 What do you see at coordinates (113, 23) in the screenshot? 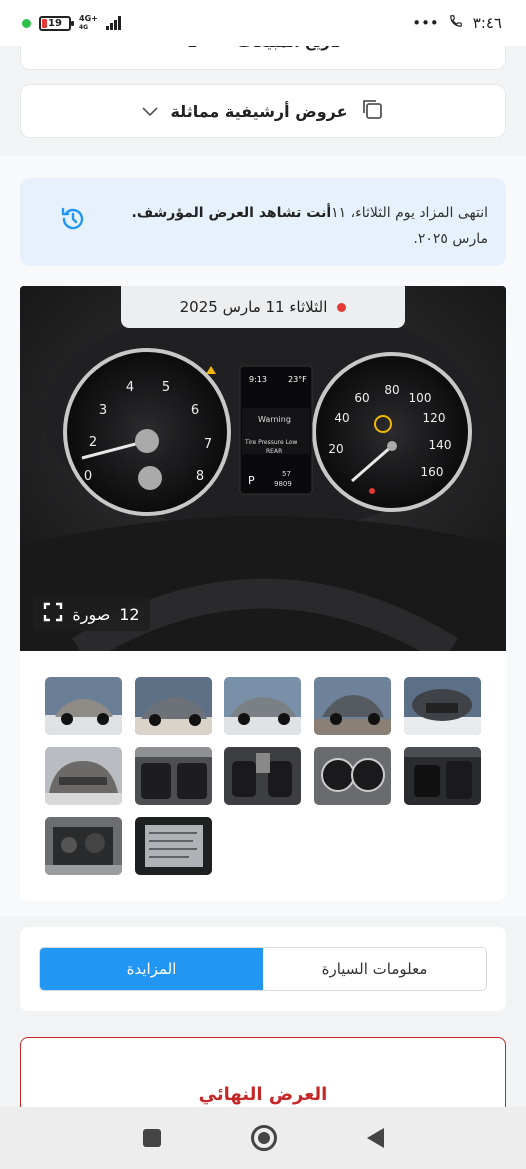
I see `signal-icon` at bounding box center [113, 23].